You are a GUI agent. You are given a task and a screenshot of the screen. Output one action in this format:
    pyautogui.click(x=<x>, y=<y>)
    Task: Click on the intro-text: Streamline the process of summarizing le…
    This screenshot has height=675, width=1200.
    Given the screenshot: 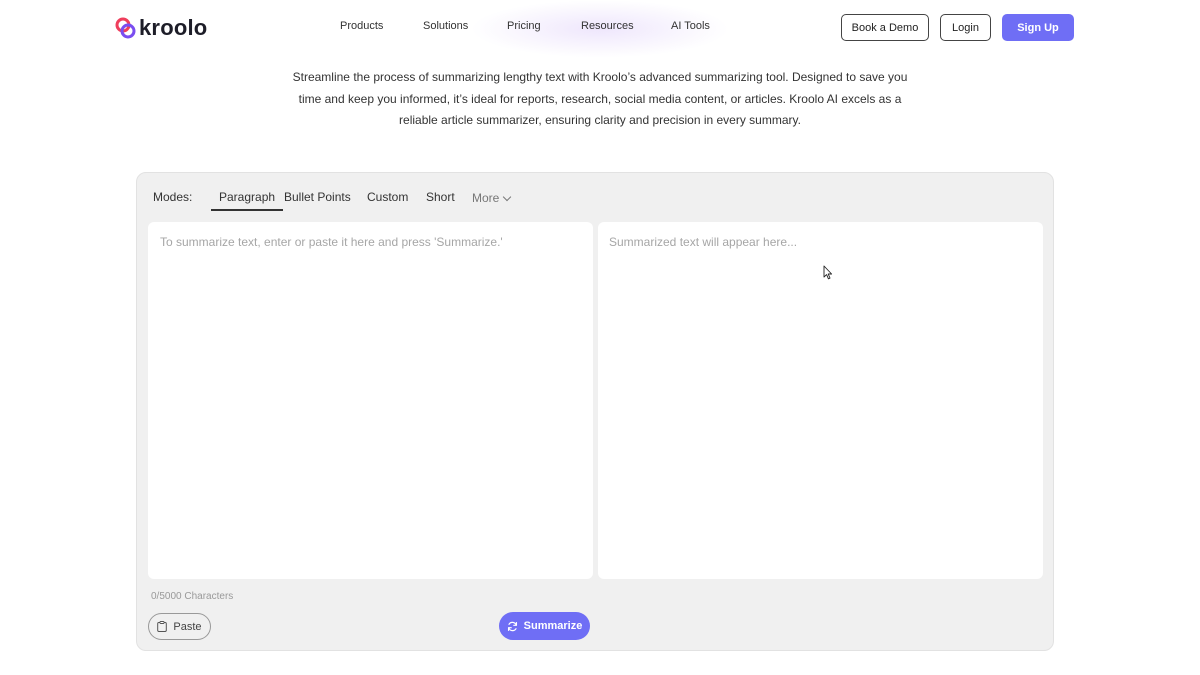 What is the action you would take?
    pyautogui.click(x=600, y=99)
    